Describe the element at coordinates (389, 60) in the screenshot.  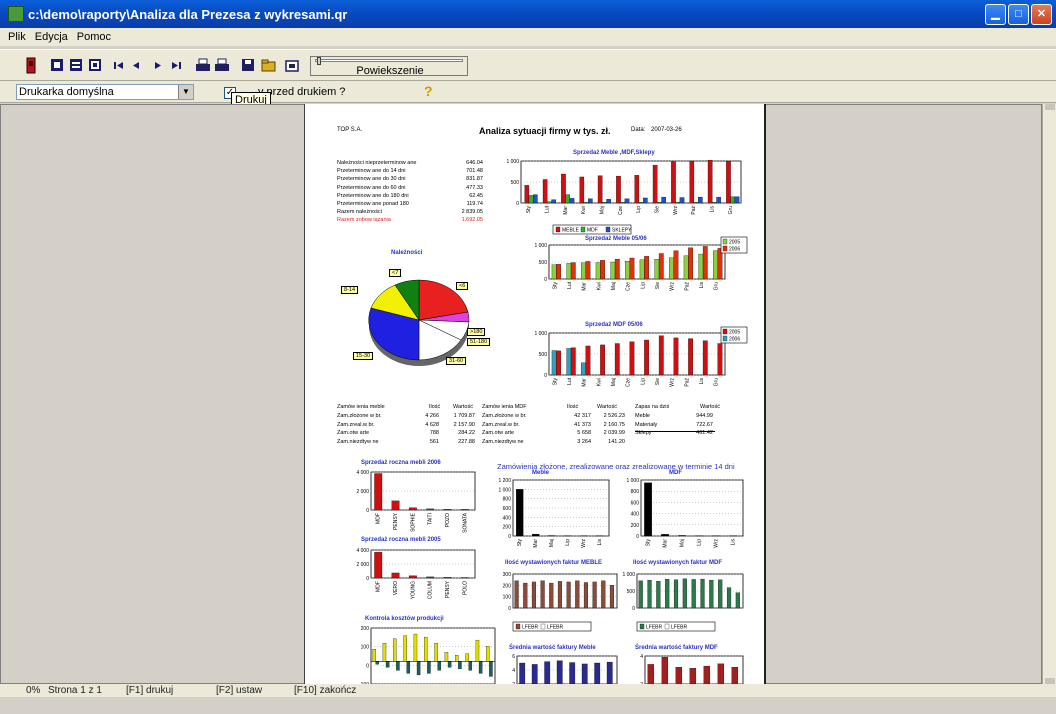
I see `zoom-track` at that location.